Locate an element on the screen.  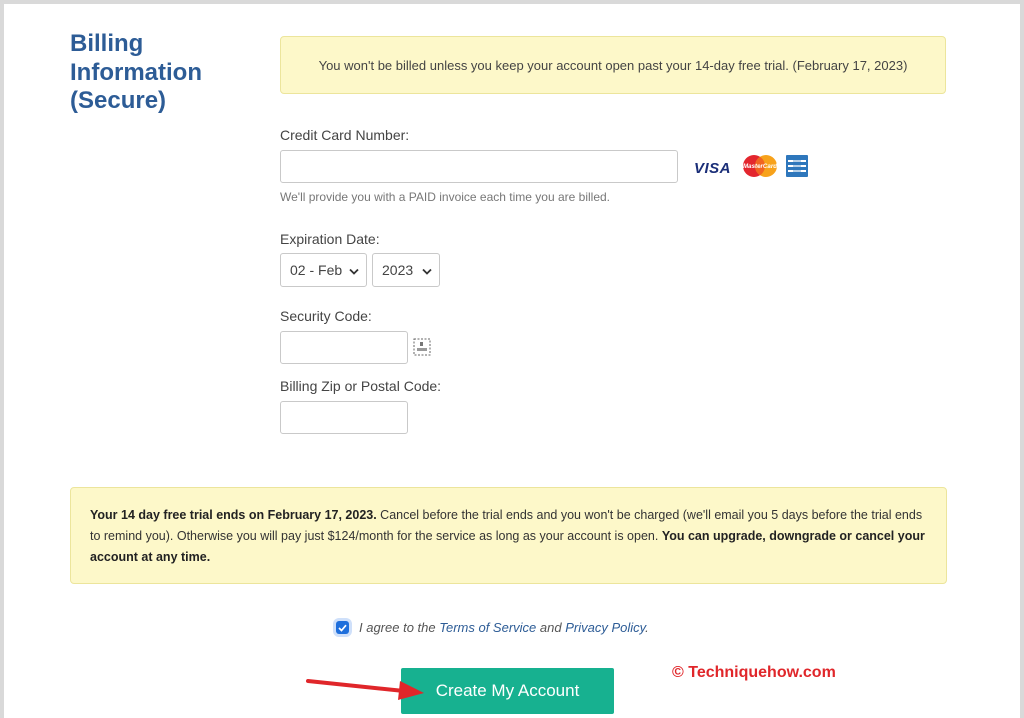
expiration-label: Expiration Date: is located at coordinates (330, 239).